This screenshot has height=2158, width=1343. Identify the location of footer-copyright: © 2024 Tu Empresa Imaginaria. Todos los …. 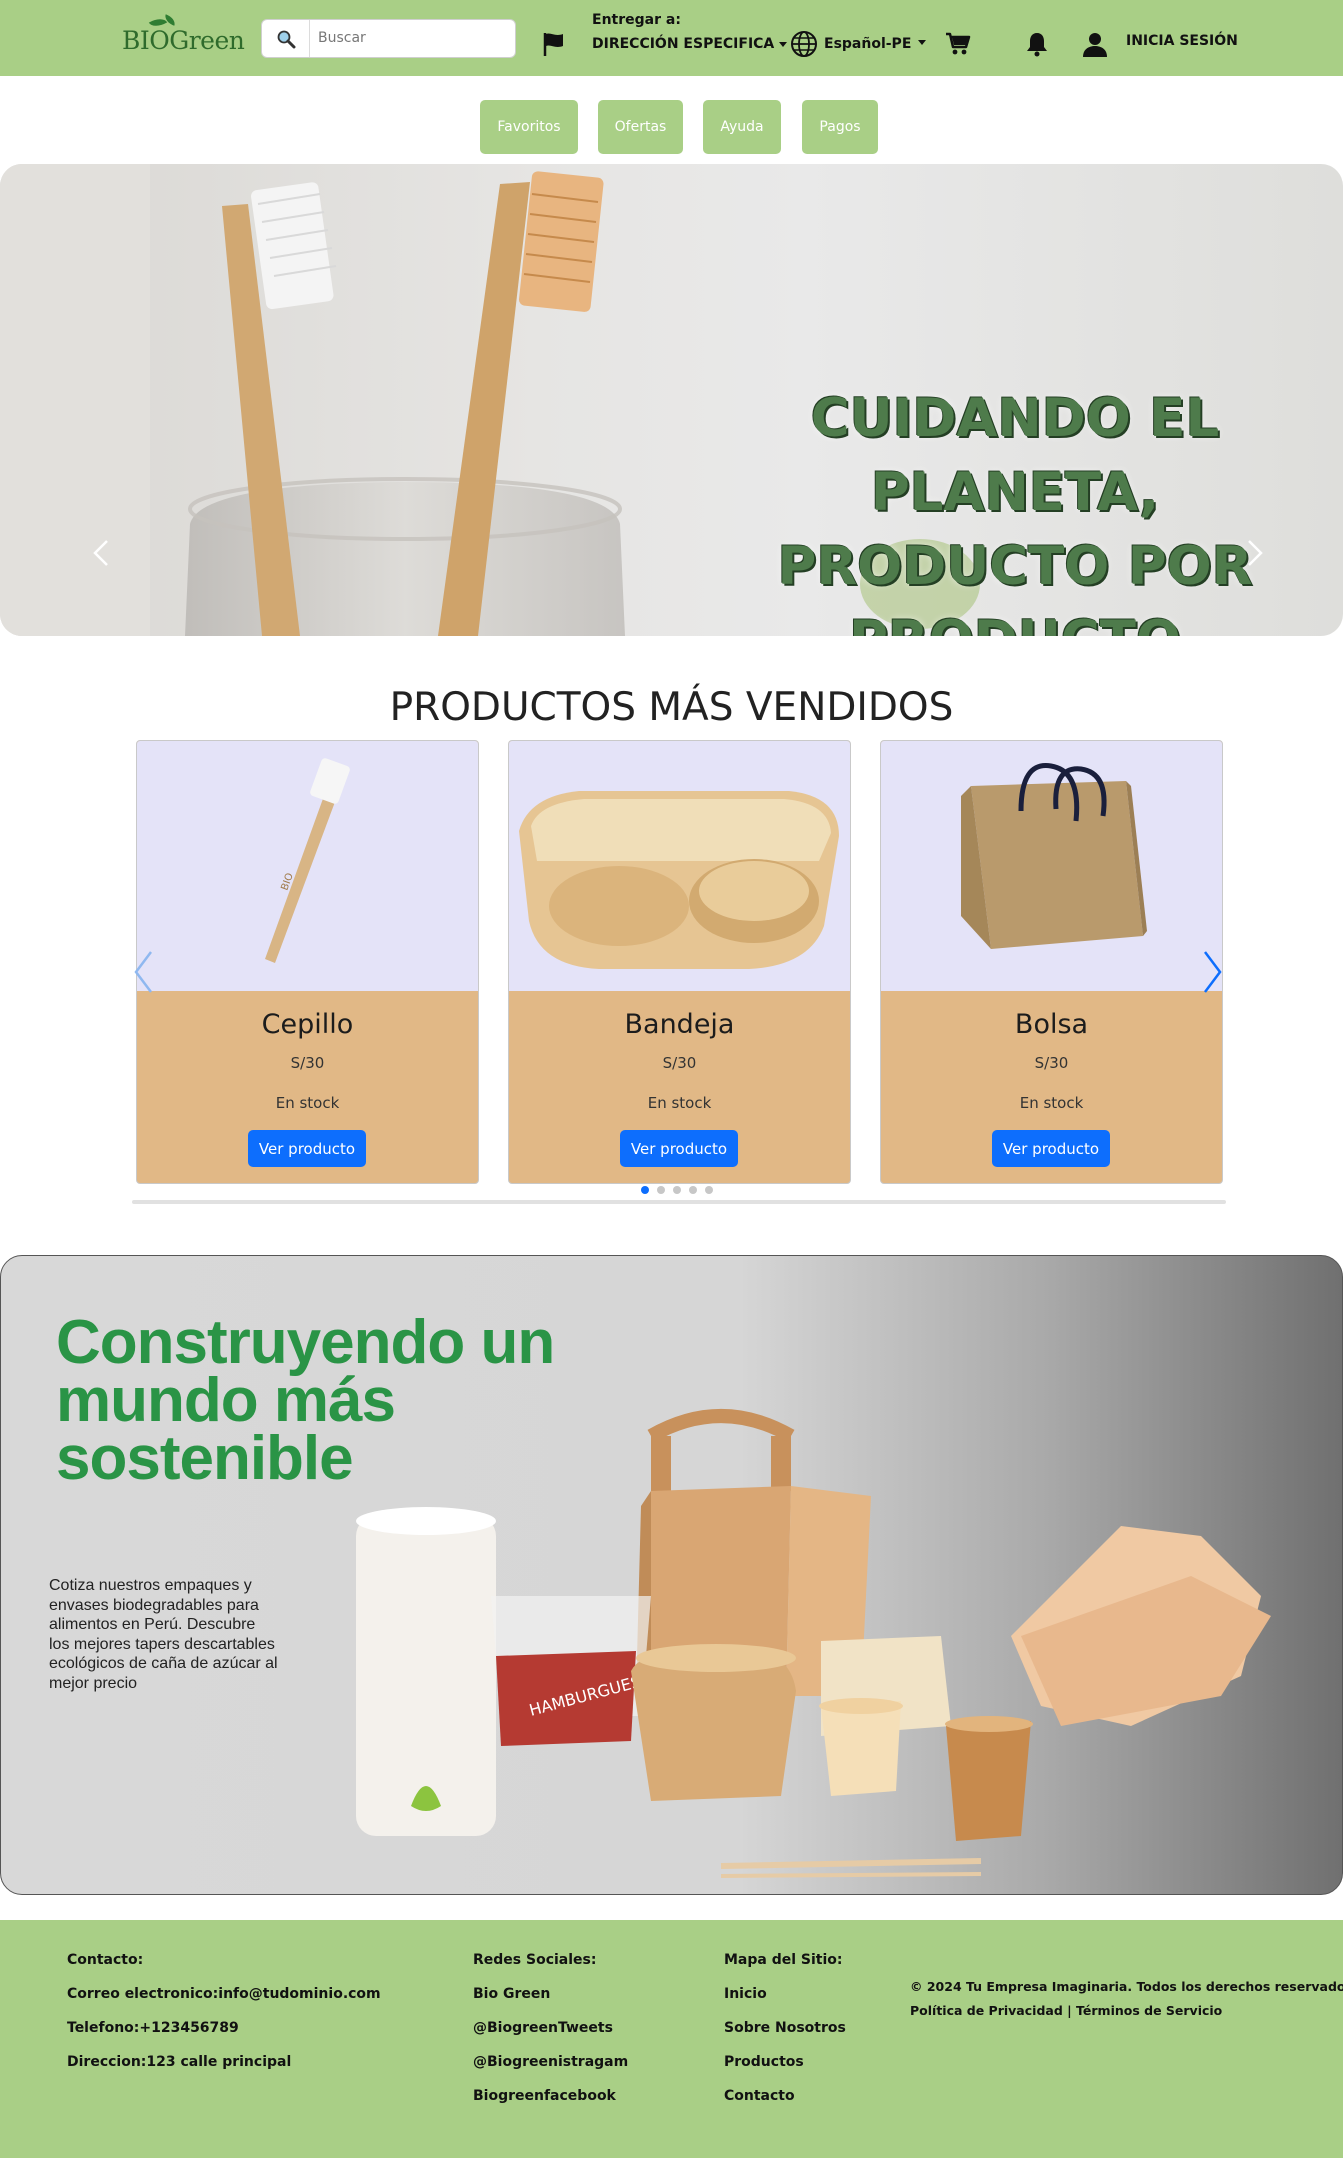
(1126, 1986).